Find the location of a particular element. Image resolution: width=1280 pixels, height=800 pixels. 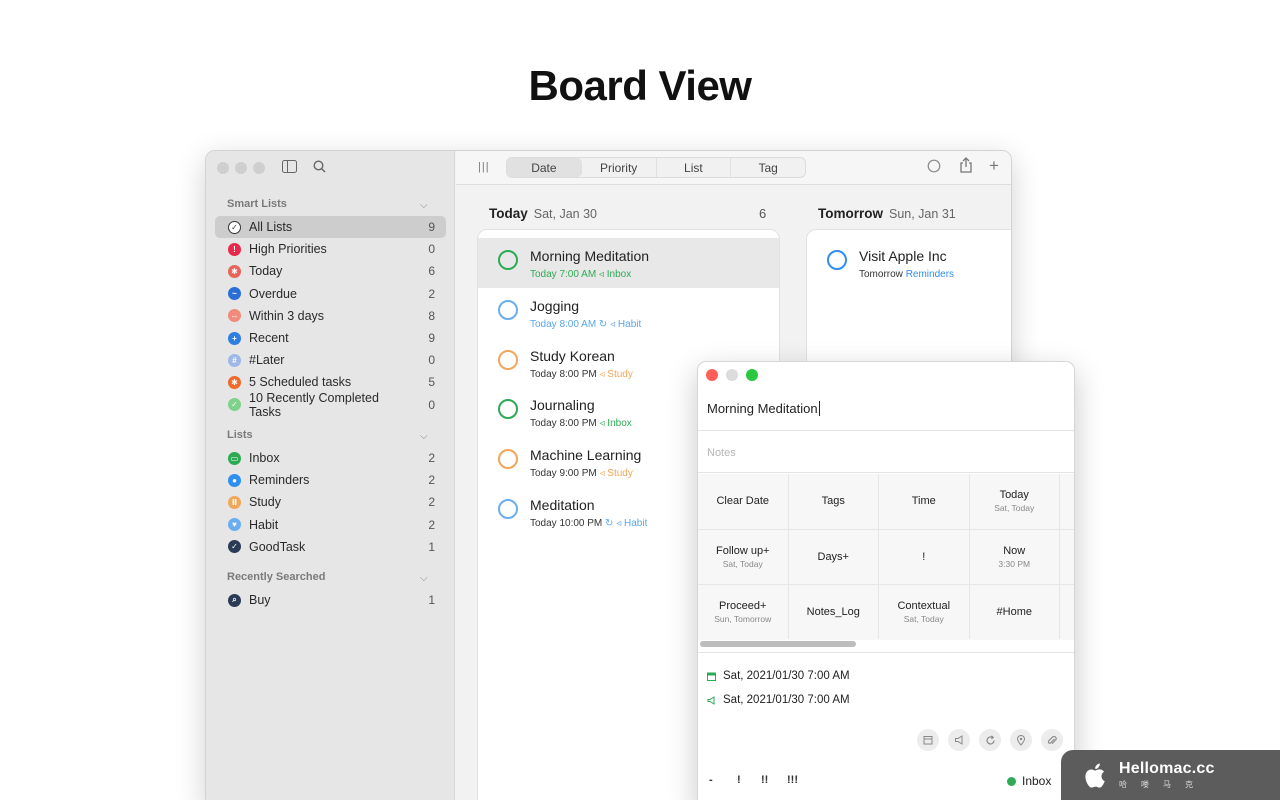

due-date-row: Sat, 2021/01/30 7:00 AM is located at coordinates (778, 676).